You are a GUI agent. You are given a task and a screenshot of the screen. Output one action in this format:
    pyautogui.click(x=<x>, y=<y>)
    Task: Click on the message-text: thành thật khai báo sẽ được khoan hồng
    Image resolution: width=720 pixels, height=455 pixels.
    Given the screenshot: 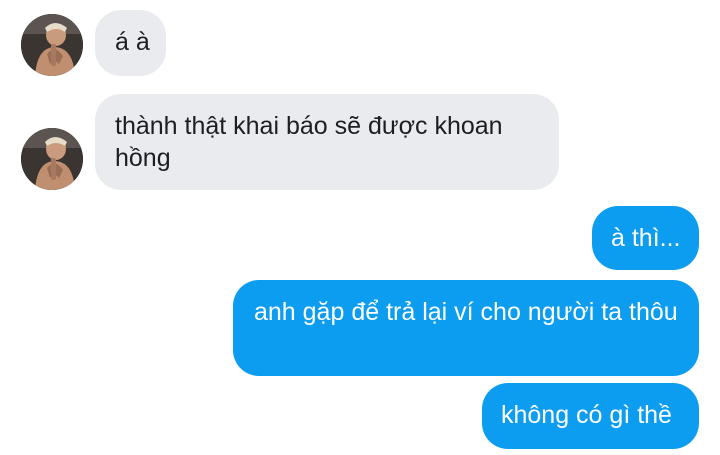 What is the action you would take?
    pyautogui.click(x=309, y=142)
    